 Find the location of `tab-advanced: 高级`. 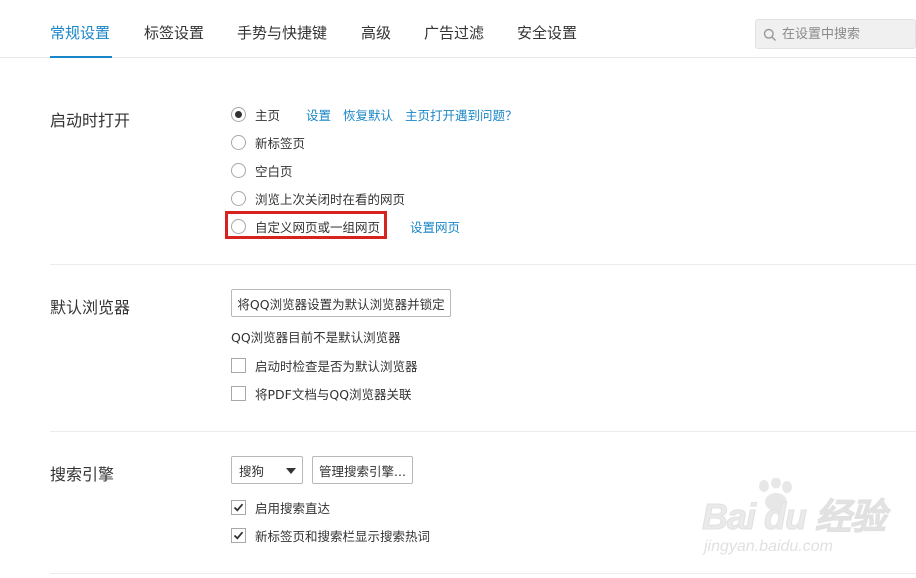

tab-advanced: 高级 is located at coordinates (376, 32).